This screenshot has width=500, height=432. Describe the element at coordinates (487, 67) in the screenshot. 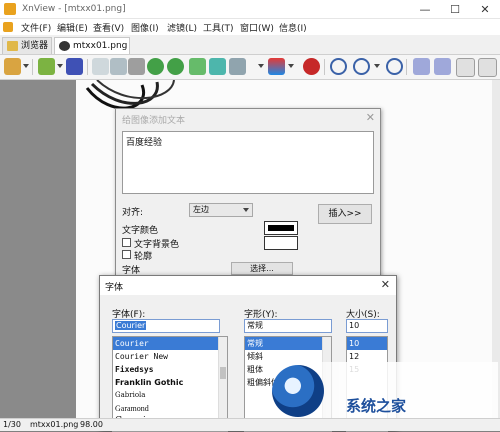

I see `close-tab-icon` at that location.